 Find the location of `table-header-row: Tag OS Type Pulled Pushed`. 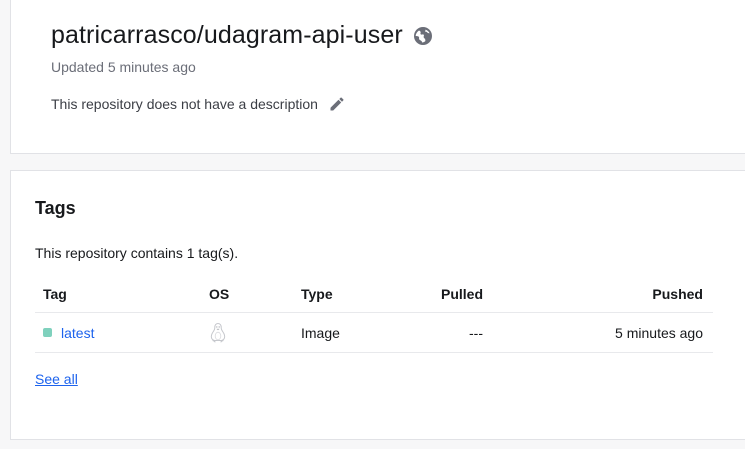

table-header-row: Tag OS Type Pulled Pushed is located at coordinates (374, 294).